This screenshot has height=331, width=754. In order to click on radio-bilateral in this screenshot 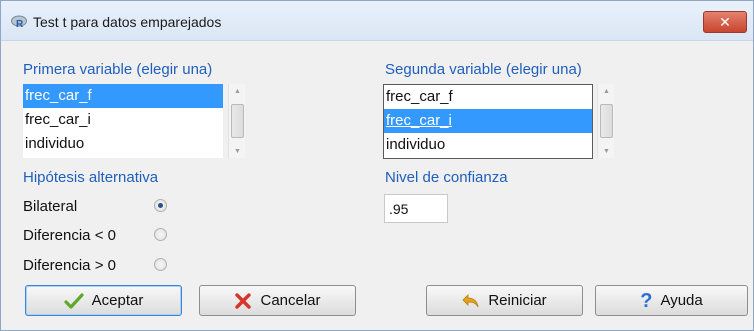, I will do `click(160, 205)`.